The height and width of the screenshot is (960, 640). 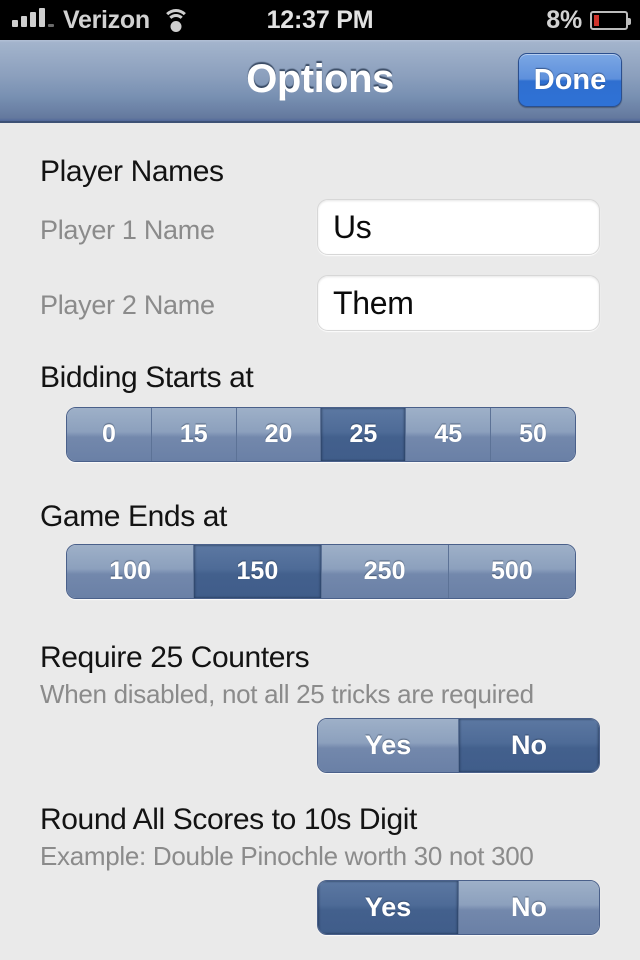 What do you see at coordinates (127, 305) in the screenshot?
I see `player-2-name-label: Player 2 Name` at bounding box center [127, 305].